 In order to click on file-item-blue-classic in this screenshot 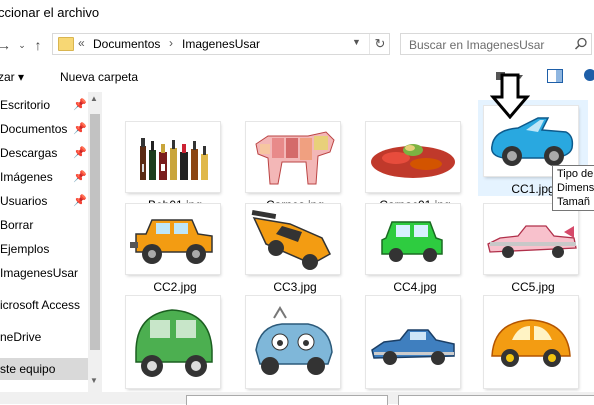, I will do `click(415, 340)`.